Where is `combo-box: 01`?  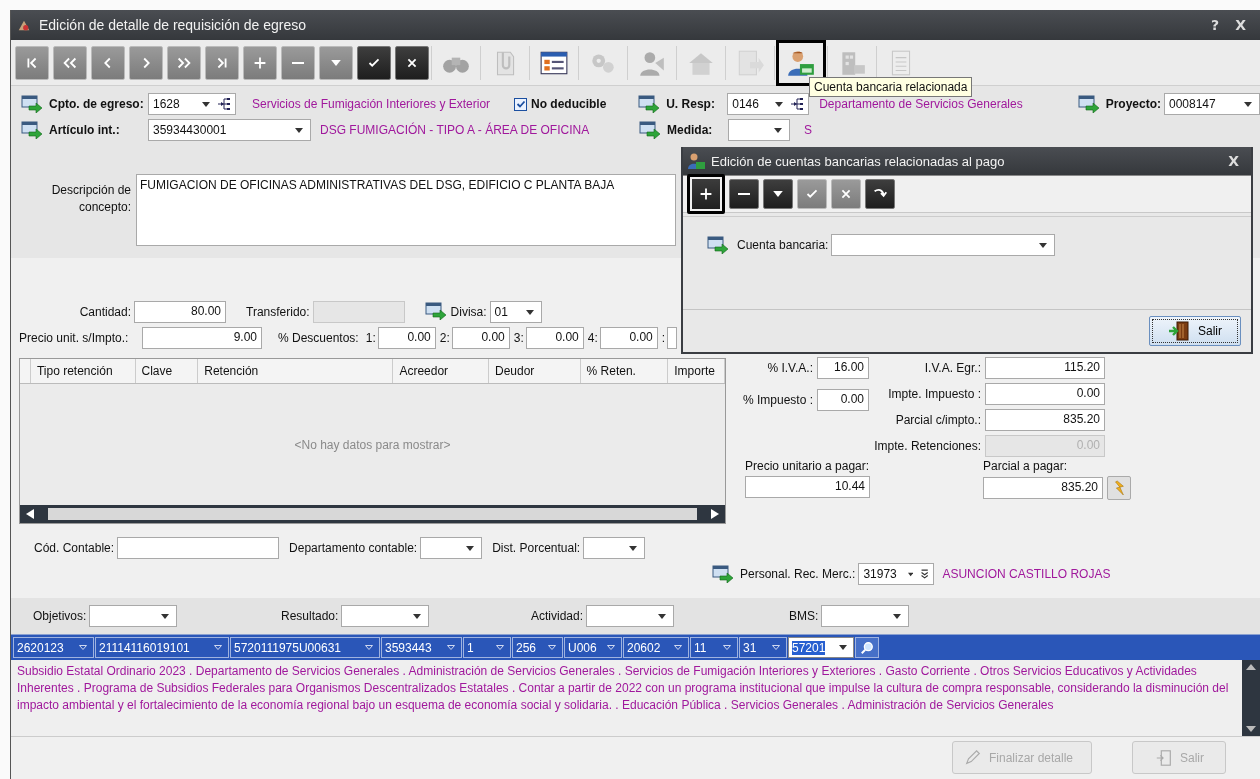 combo-box: 01 is located at coordinates (515, 312).